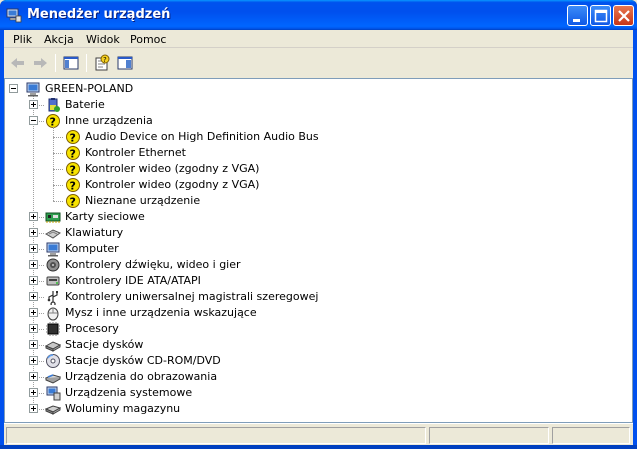  What do you see at coordinates (635, 239) in the screenshot?
I see `window-frame-right` at bounding box center [635, 239].